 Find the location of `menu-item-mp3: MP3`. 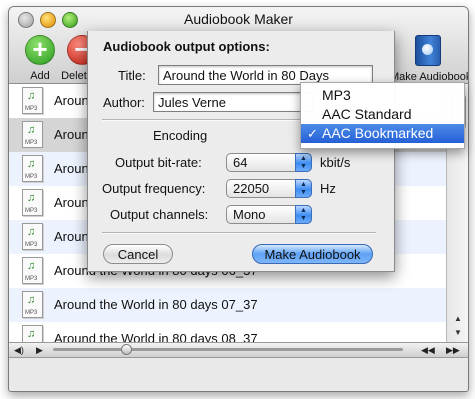

menu-item-mp3: MP3 is located at coordinates (382, 95).